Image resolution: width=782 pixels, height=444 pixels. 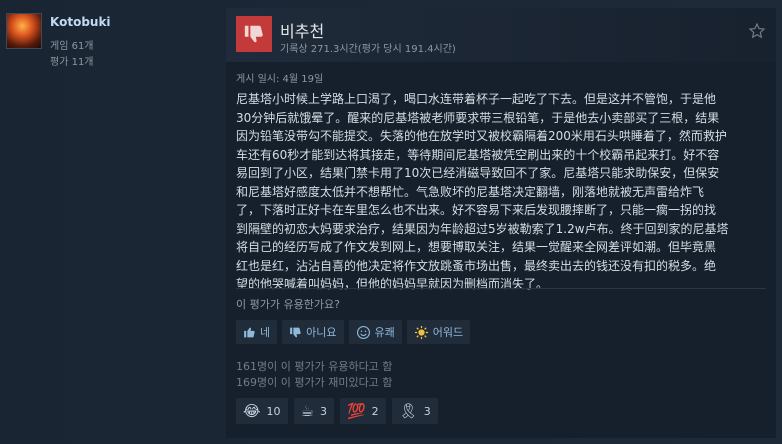 What do you see at coordinates (501, 288) in the screenshot?
I see `divider` at bounding box center [501, 288].